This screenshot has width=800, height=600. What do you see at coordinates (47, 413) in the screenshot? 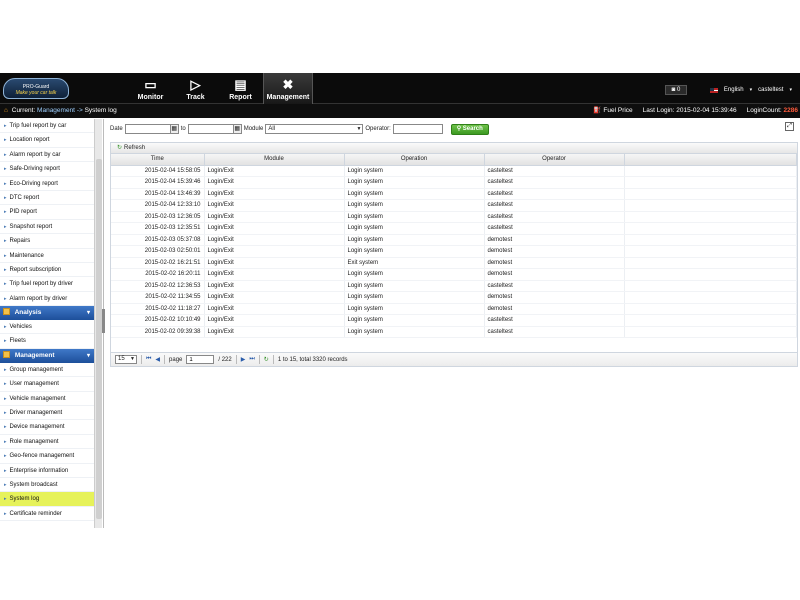
I see `sidebar-item-driver-management: ▸ Driver management` at bounding box center [47, 413].